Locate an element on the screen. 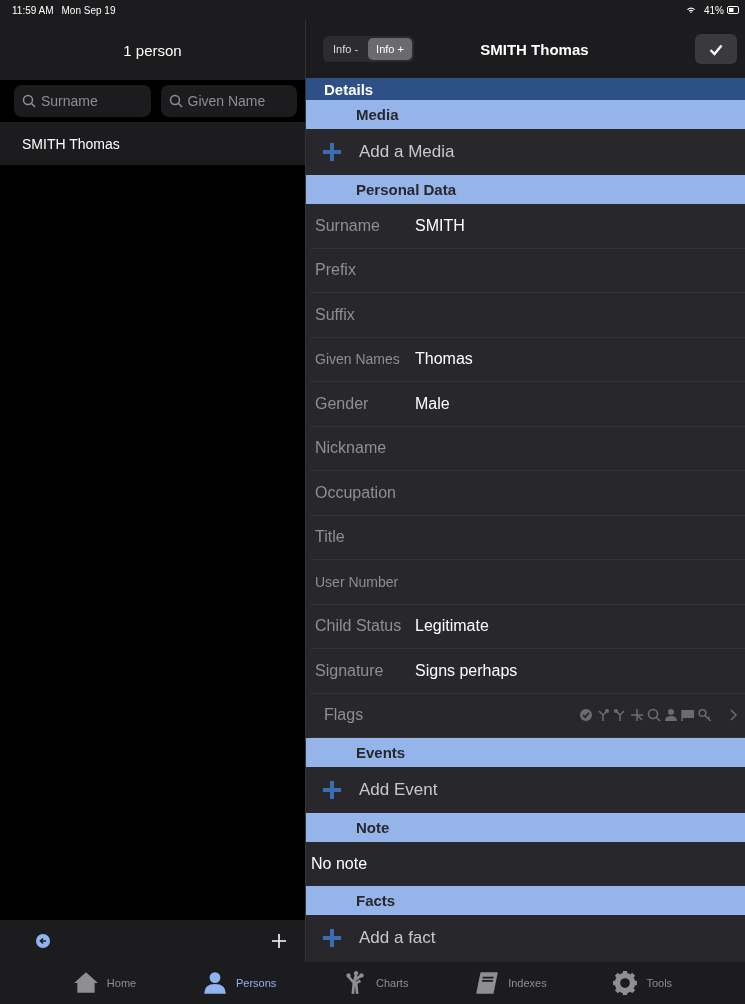 The width and height of the screenshot is (745, 1004). info-segment: Info + is located at coordinates (390, 49).